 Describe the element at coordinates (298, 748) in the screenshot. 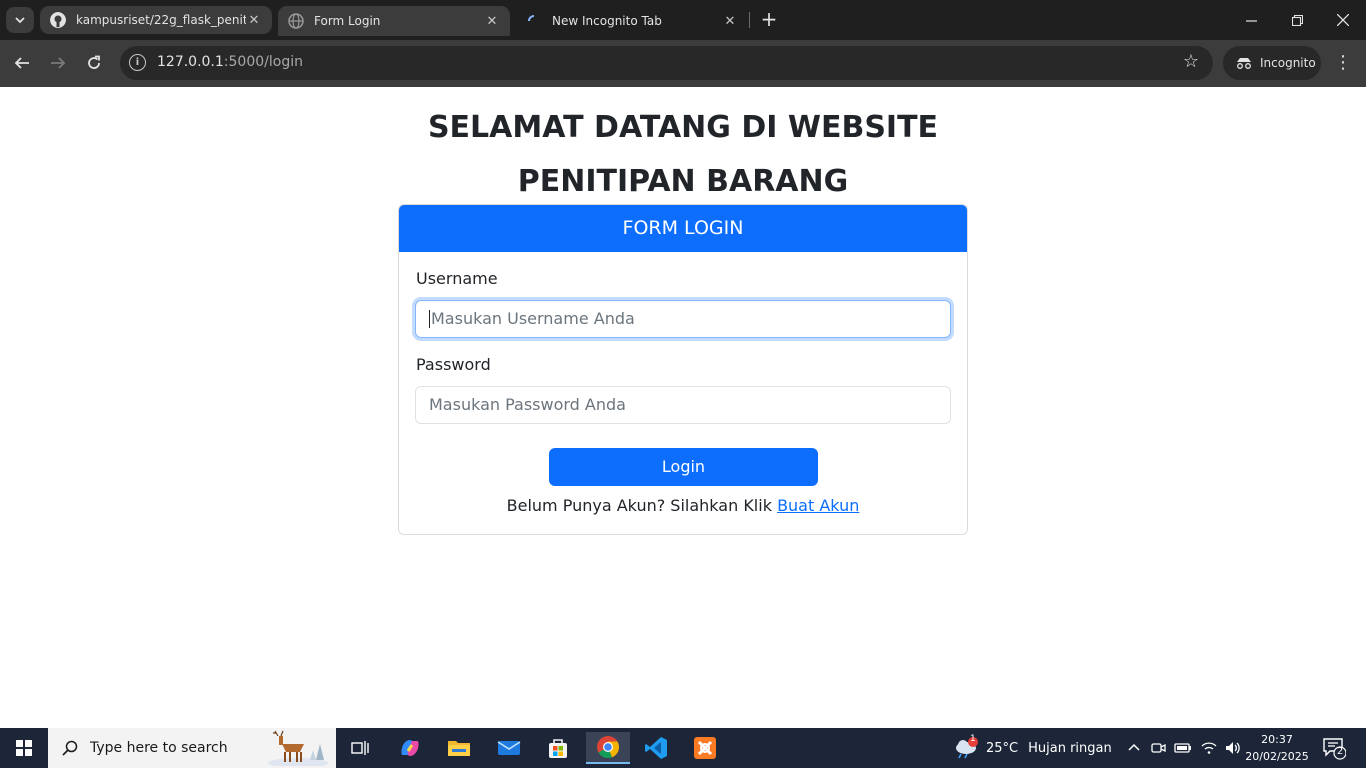

I see `deer-illustration-icon` at that location.